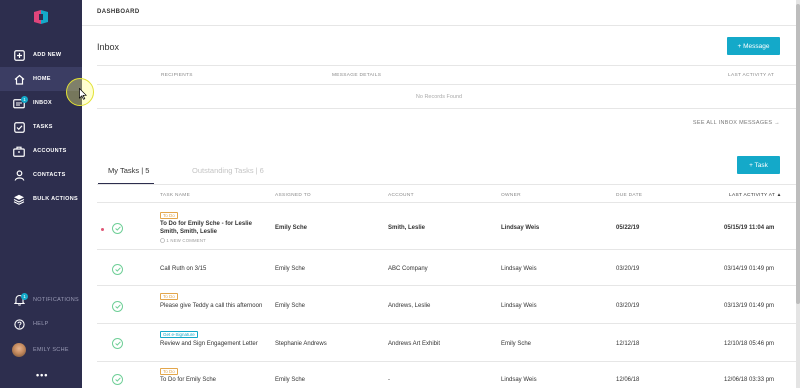  Describe the element at coordinates (749, 228) in the screenshot. I see `last-activity: 05/15/19 11:04 am` at that location.